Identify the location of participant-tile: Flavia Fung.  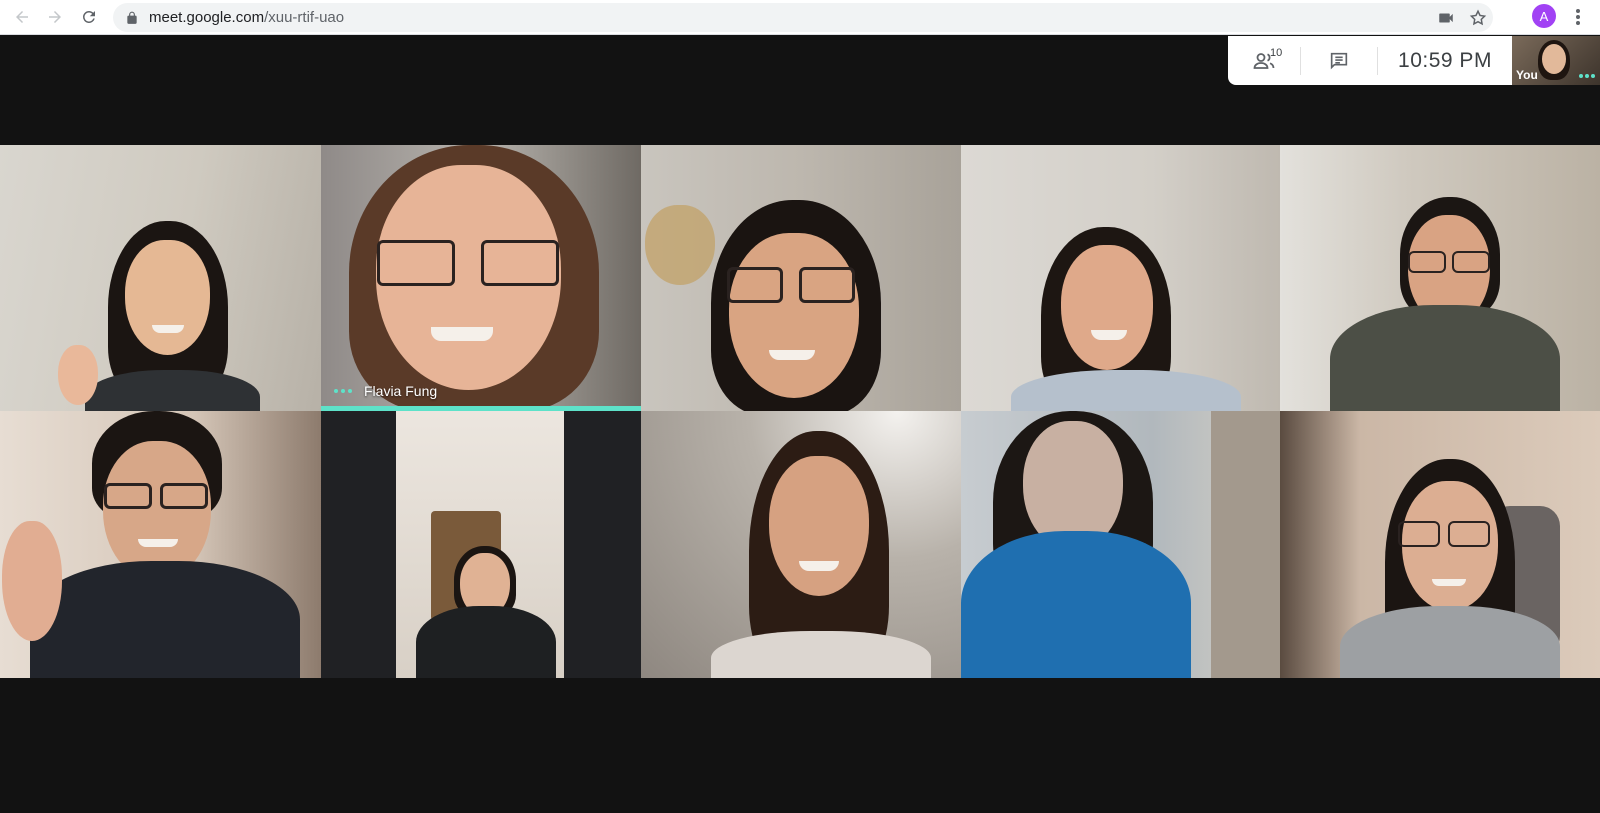
(481, 278).